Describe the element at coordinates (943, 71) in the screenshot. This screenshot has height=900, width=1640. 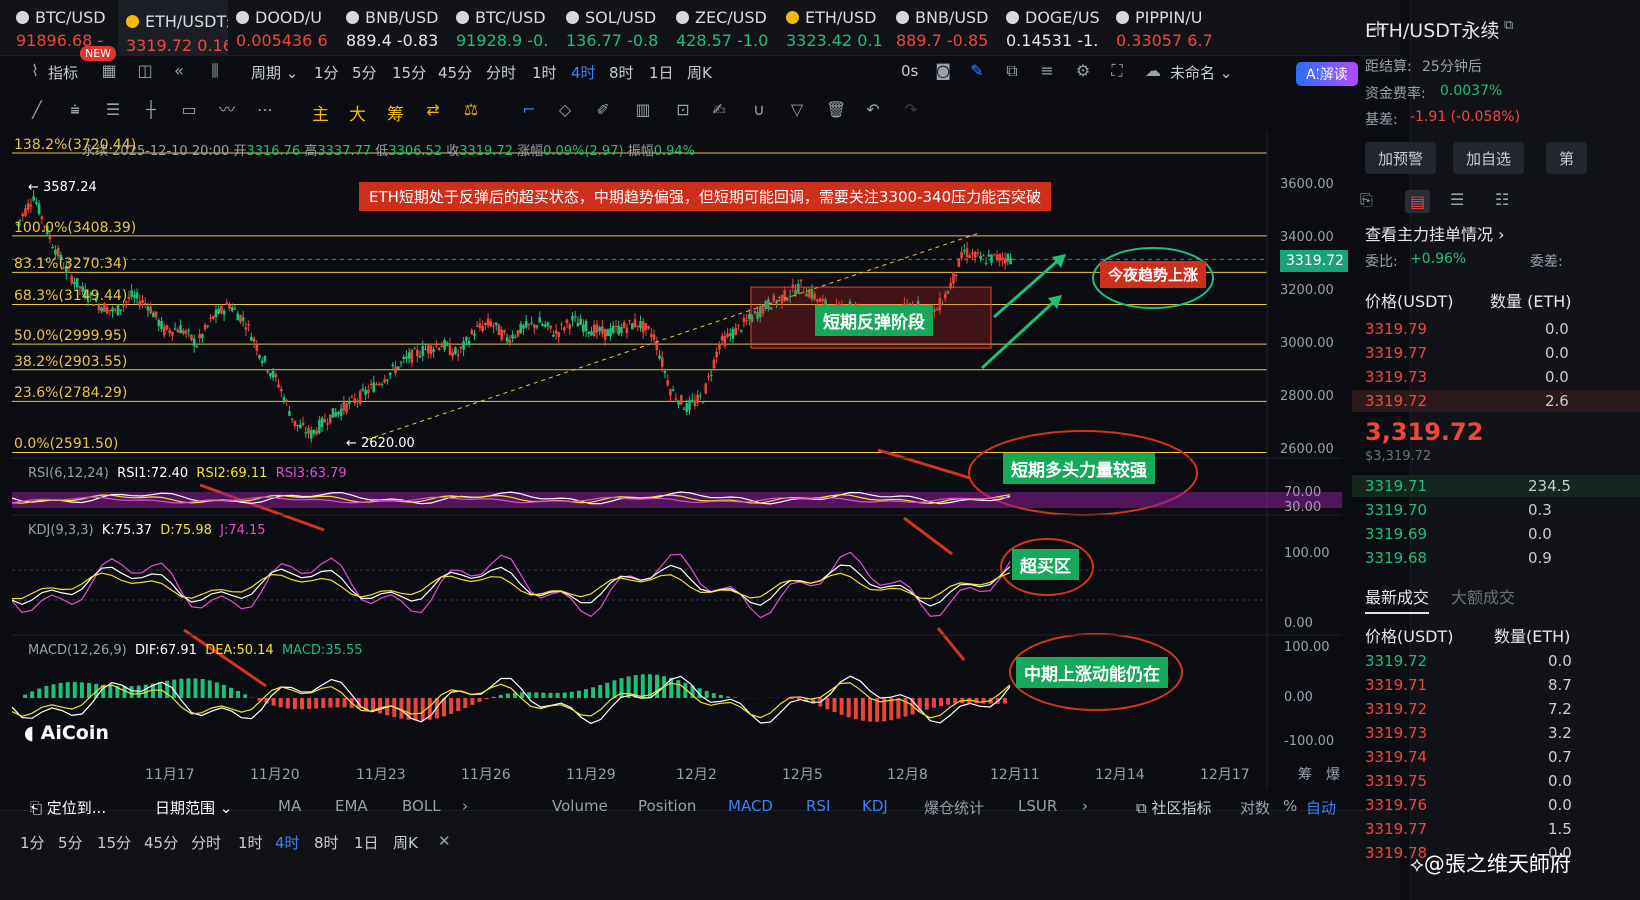
I see `camera-icon: ◙` at that location.